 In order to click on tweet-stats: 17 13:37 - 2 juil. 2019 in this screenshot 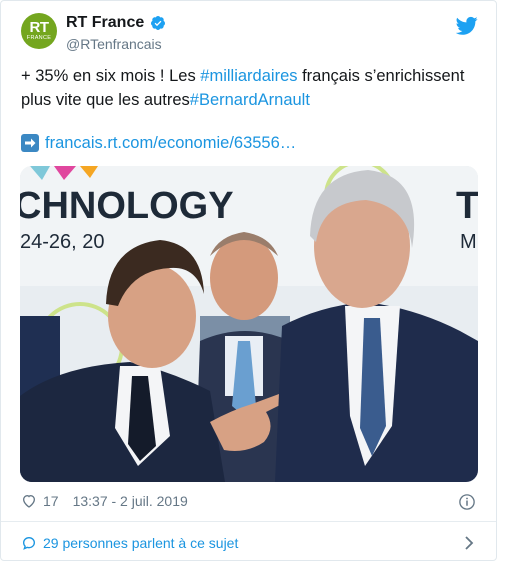, I will do `click(104, 501)`.